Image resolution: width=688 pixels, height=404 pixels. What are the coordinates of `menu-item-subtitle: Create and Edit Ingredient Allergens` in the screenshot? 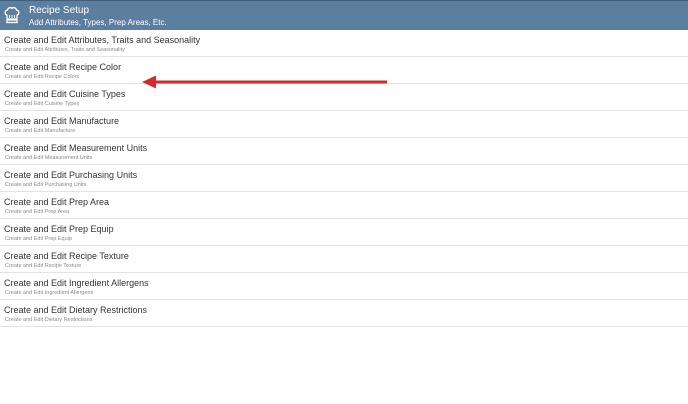 It's located at (49, 293).